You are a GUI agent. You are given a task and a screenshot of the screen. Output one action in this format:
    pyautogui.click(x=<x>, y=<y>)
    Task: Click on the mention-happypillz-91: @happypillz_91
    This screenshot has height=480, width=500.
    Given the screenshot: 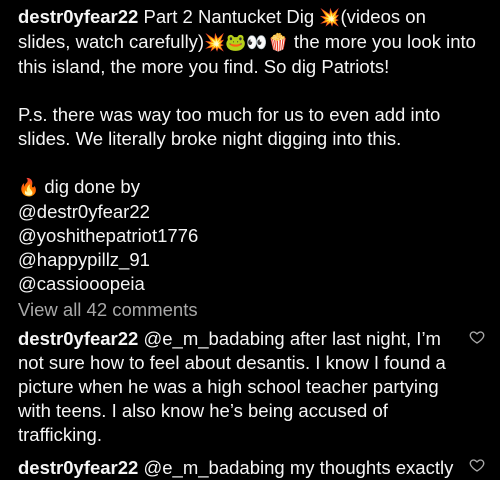 What is the action you would take?
    pyautogui.click(x=249, y=260)
    